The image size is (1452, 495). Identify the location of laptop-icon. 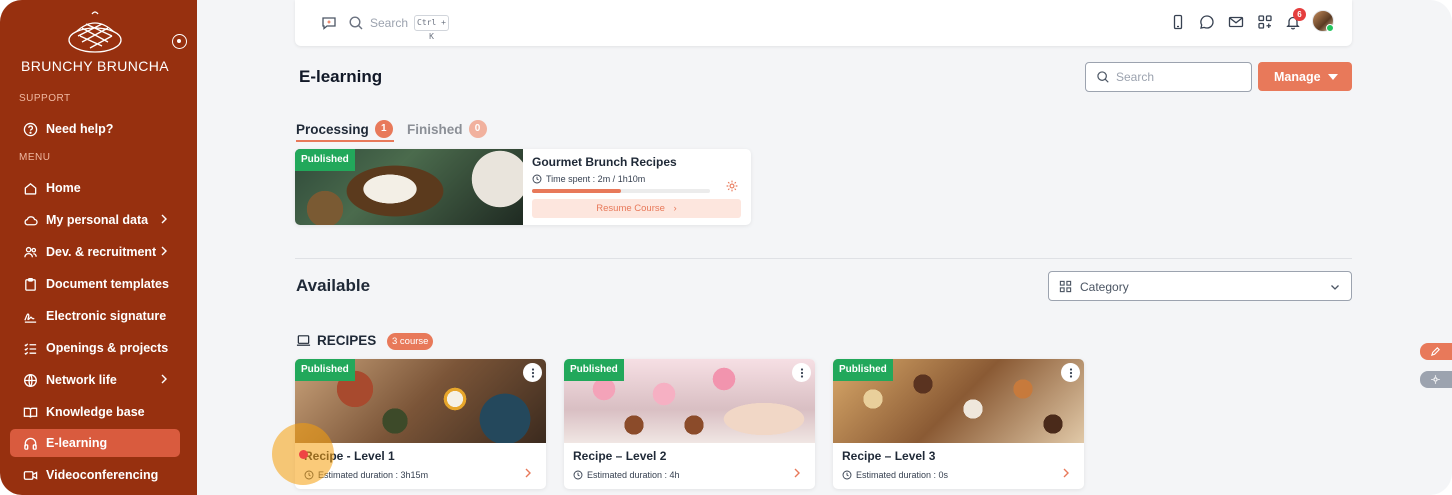
(303, 340).